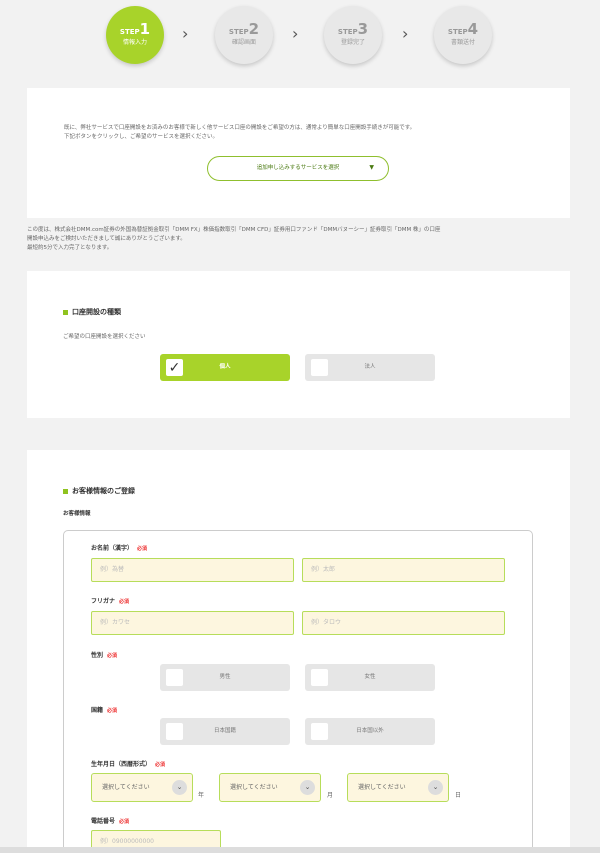  What do you see at coordinates (254, 29) in the screenshot?
I see `step-number: 2` at bounding box center [254, 29].